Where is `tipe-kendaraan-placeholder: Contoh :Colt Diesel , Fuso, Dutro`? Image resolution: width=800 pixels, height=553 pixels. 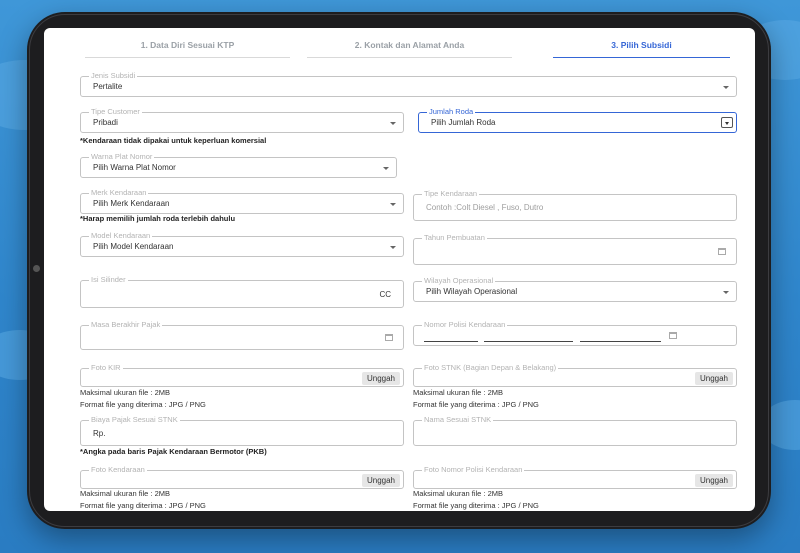 tipe-kendaraan-placeholder: Contoh :Colt Diesel , Fuso, Dutro is located at coordinates (485, 207).